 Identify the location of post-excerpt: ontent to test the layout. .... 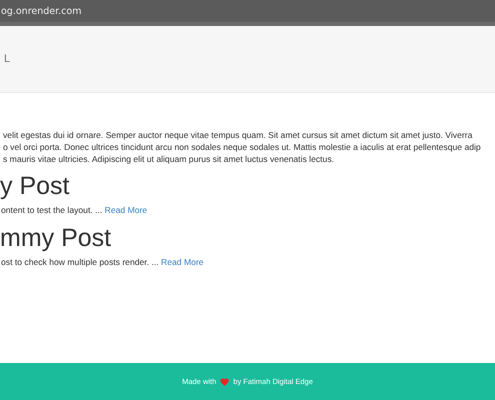
(51, 210).